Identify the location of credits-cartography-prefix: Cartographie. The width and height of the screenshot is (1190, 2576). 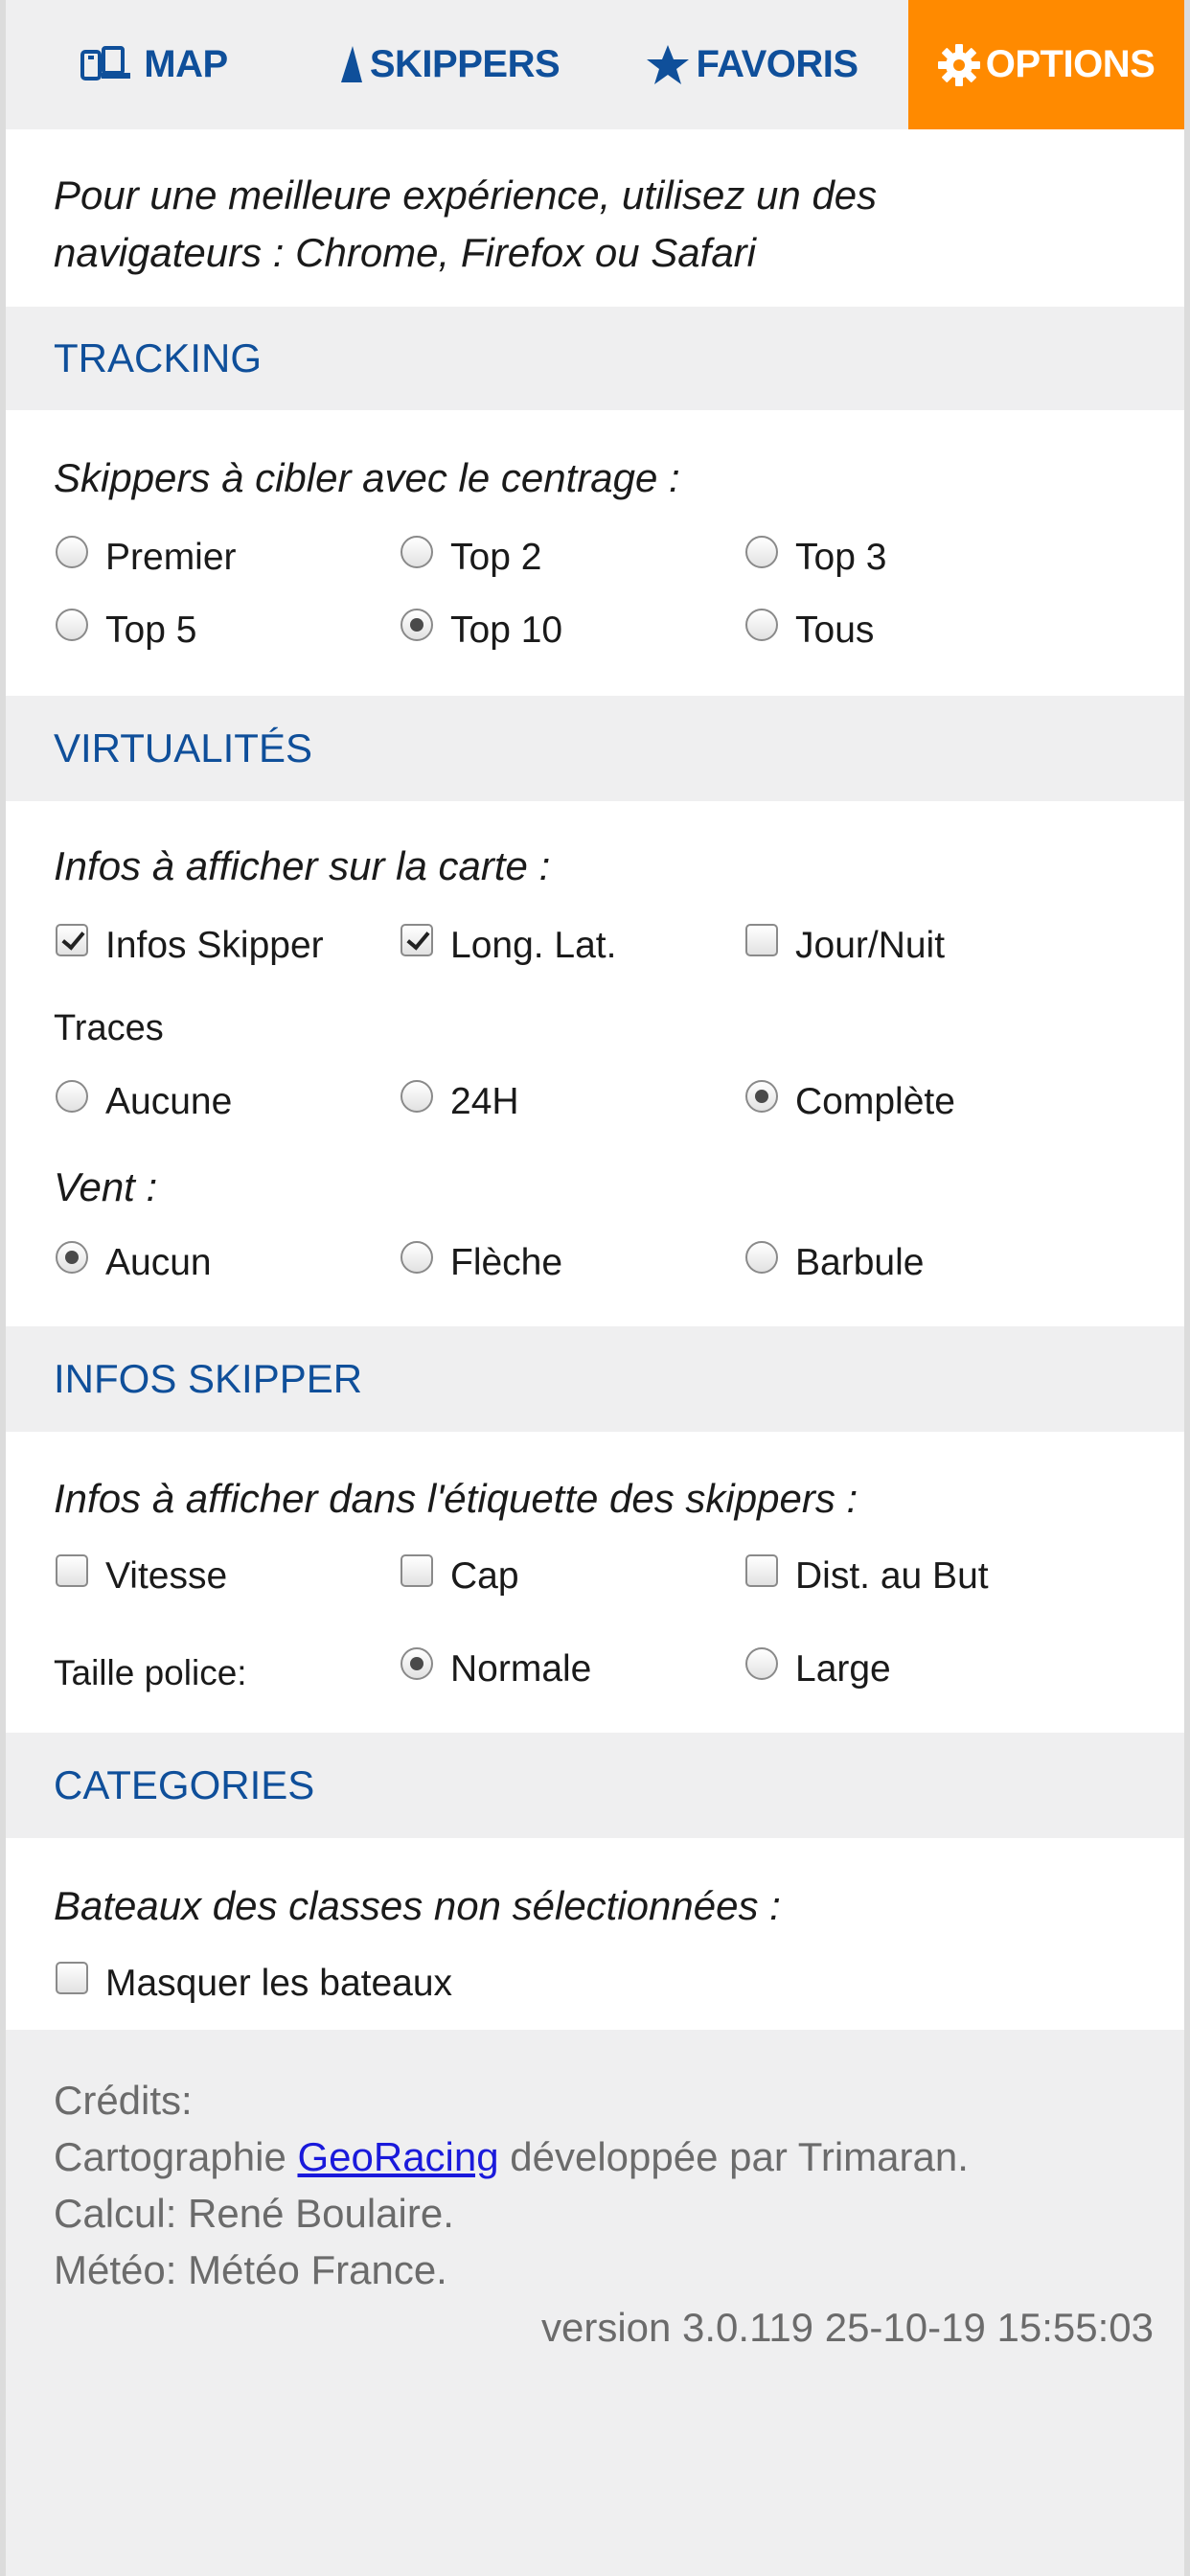
(176, 2156).